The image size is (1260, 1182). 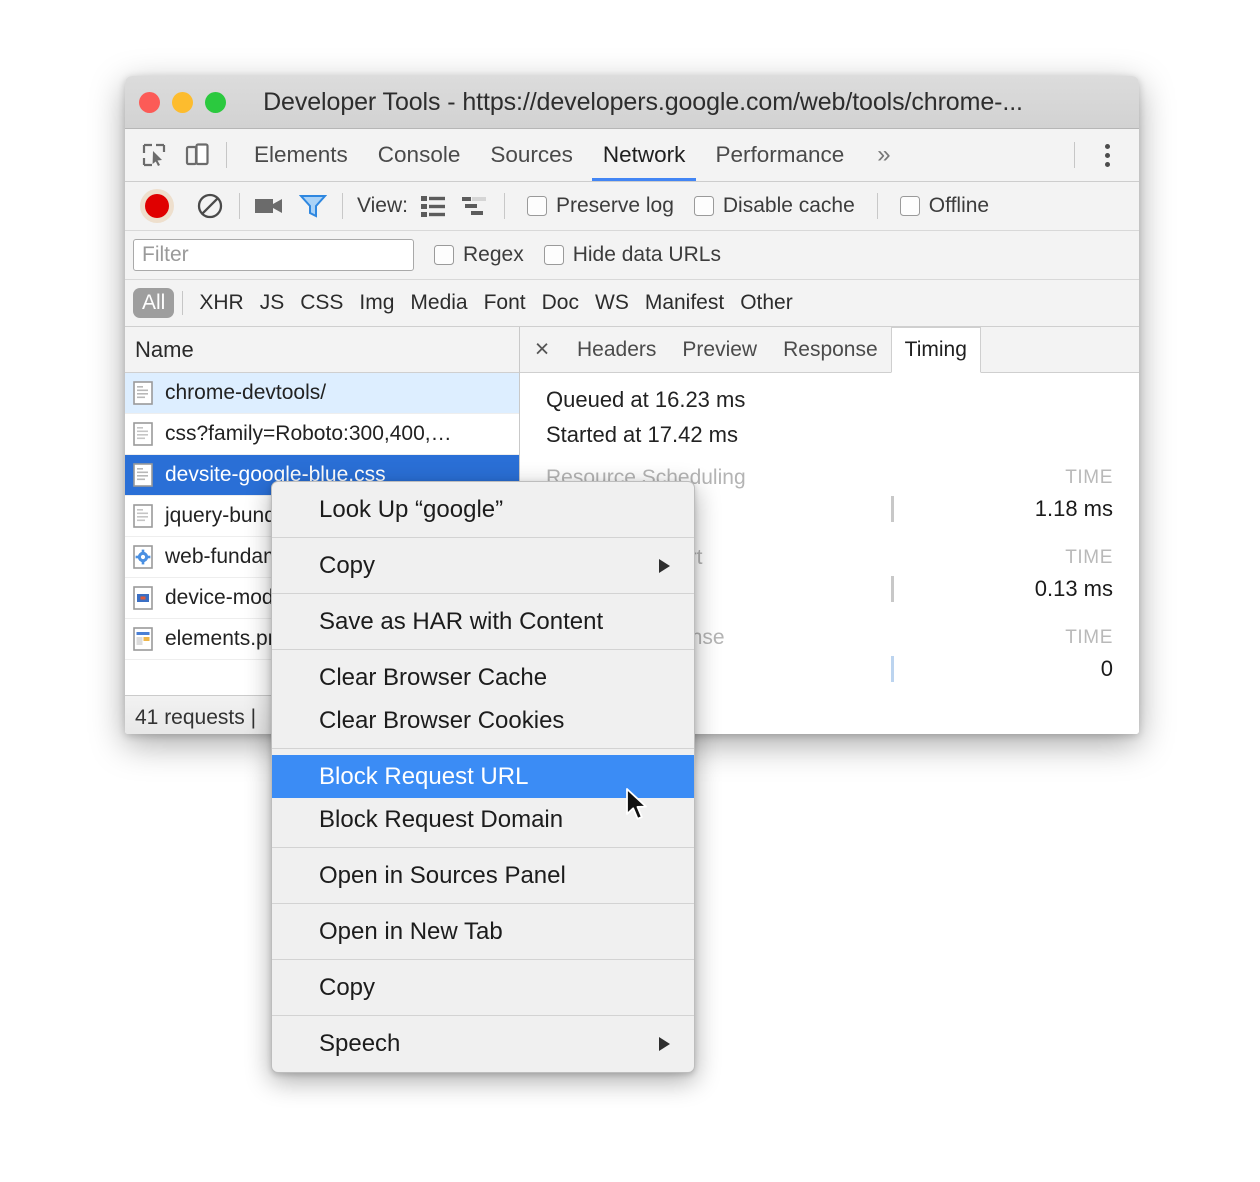 I want to click on tab-console-label: Console, so click(x=419, y=154).